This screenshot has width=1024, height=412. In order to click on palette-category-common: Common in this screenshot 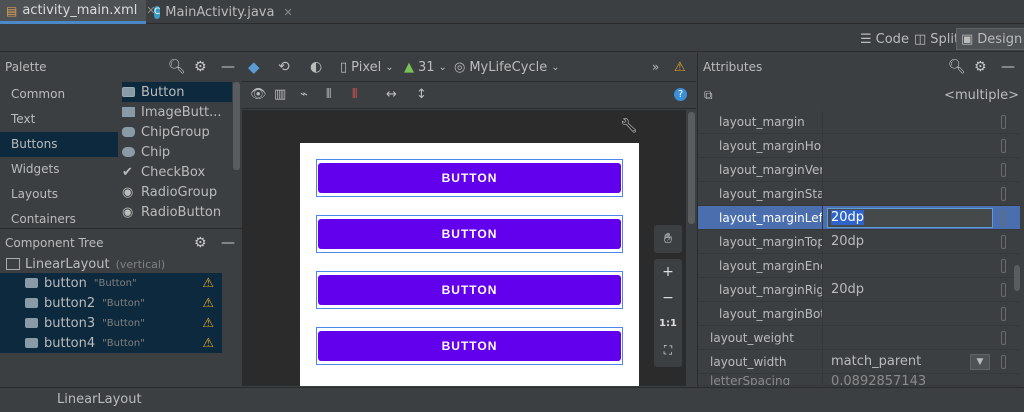, I will do `click(59, 94)`.